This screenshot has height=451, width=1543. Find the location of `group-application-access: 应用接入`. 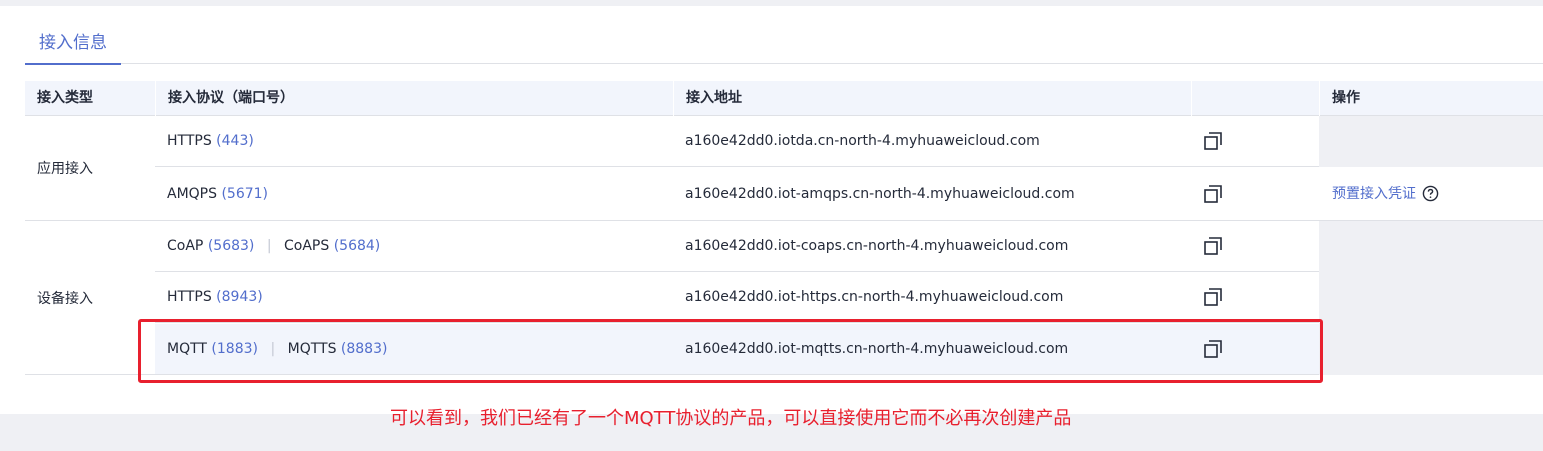

group-application-access: 应用接入 is located at coordinates (90, 168).